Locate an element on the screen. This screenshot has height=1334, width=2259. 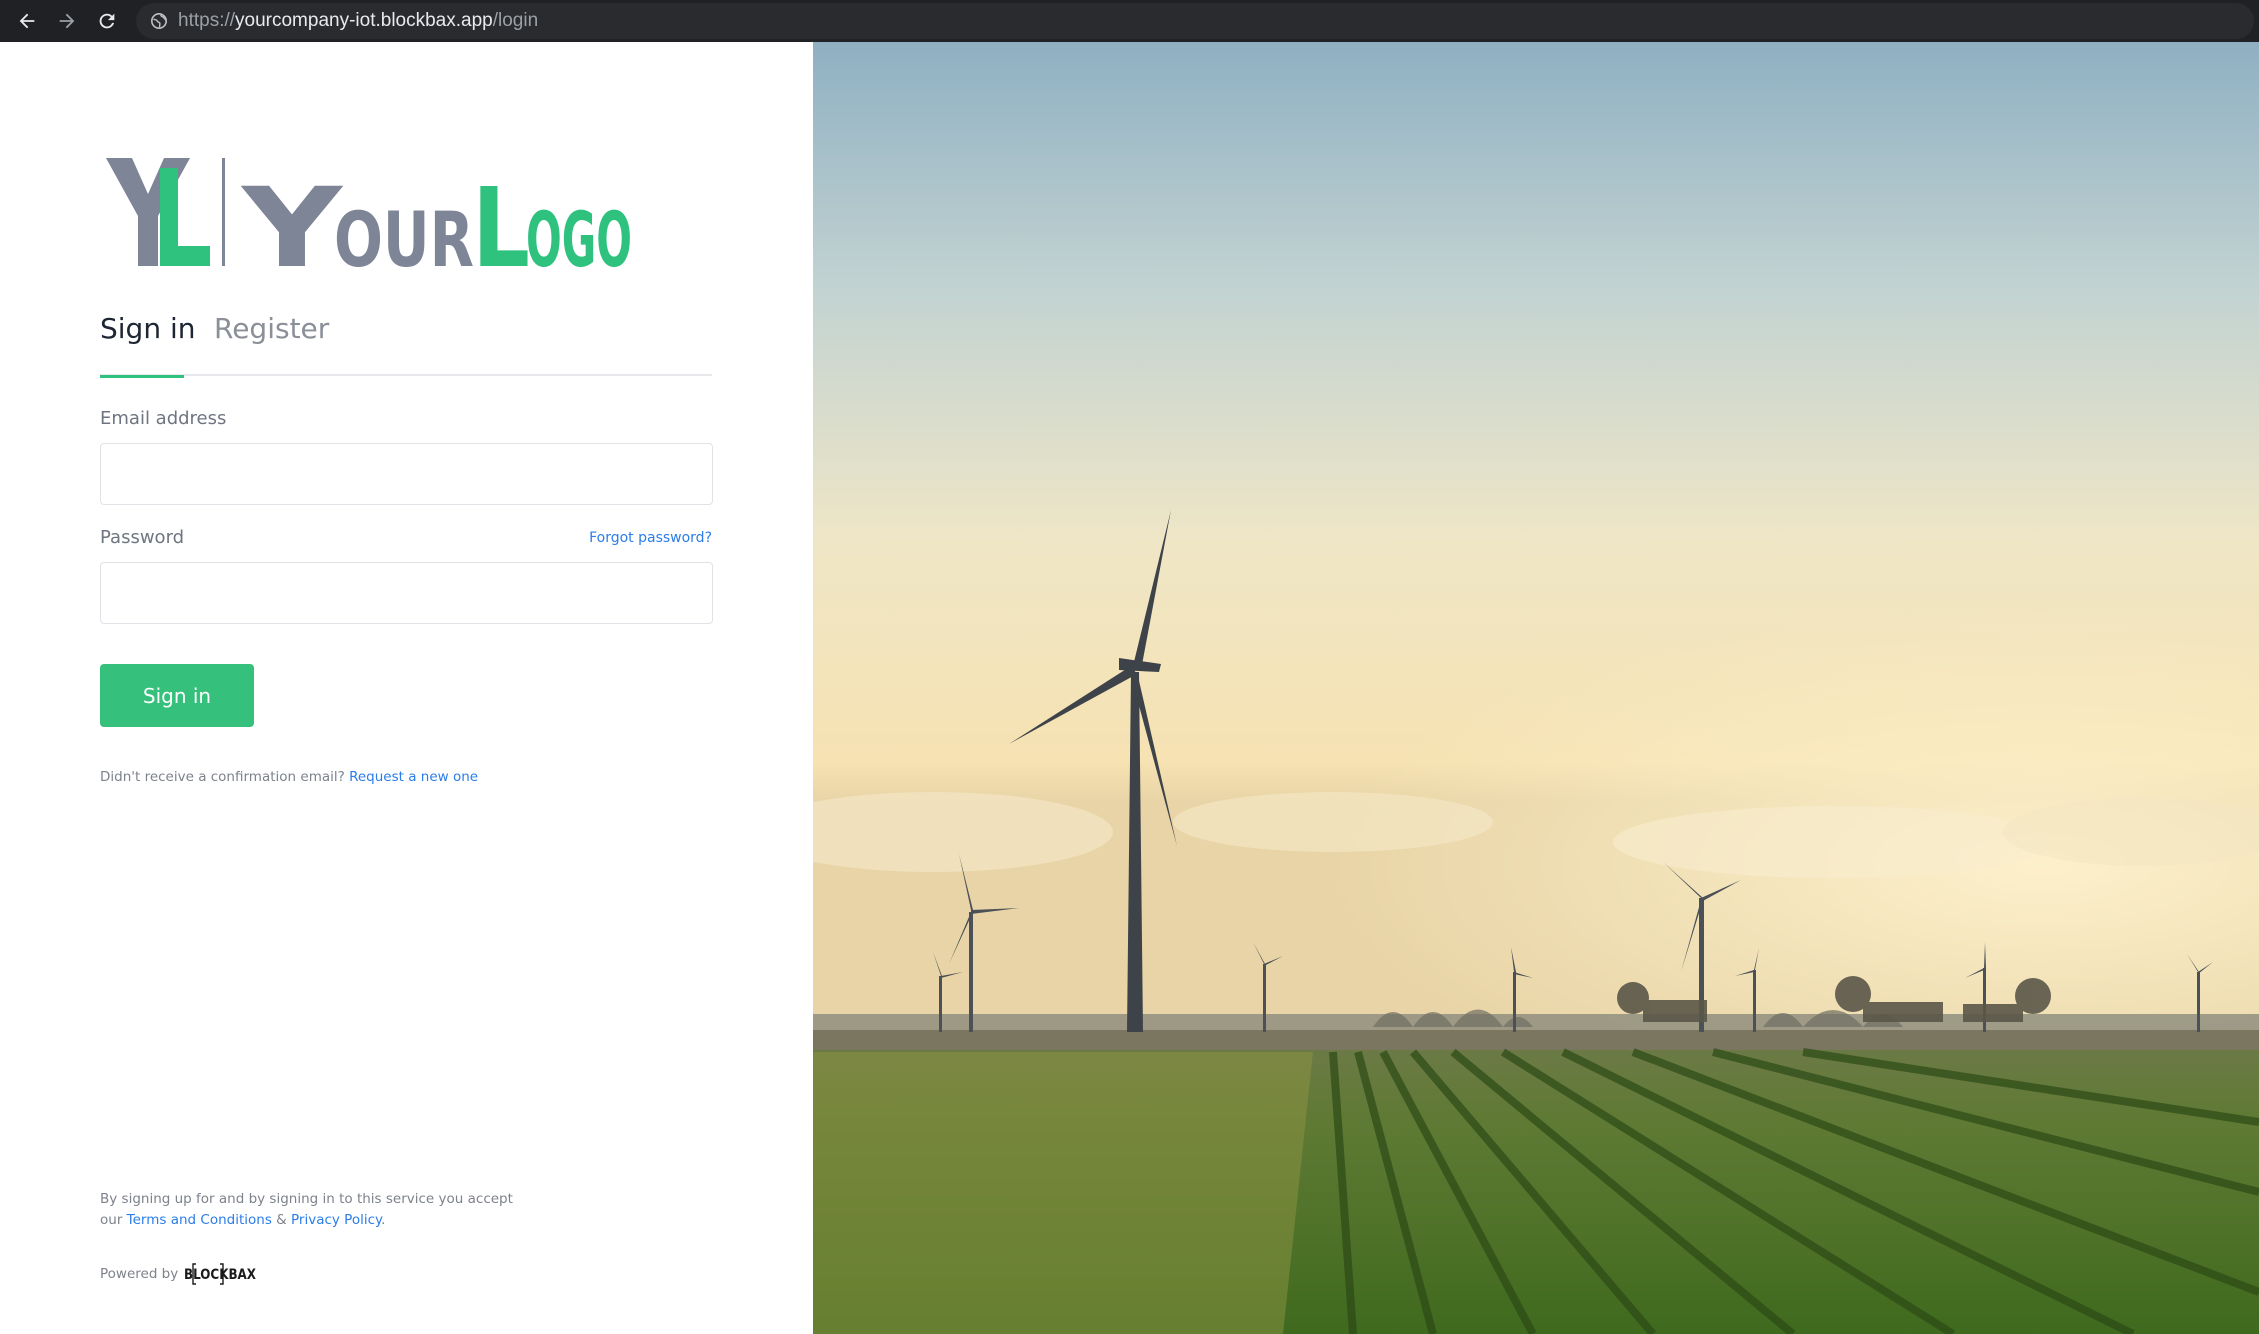
forward-button is located at coordinates (67, 21).